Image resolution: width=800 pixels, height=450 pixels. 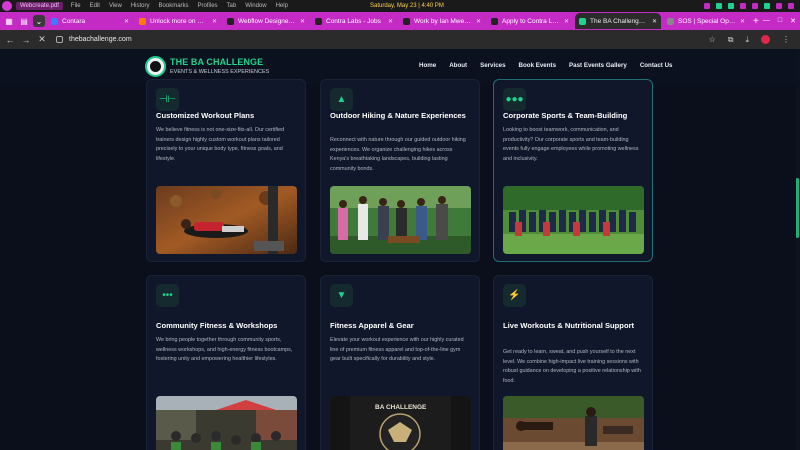 I want to click on more-menu-icon: ⋮, so click(x=786, y=39).